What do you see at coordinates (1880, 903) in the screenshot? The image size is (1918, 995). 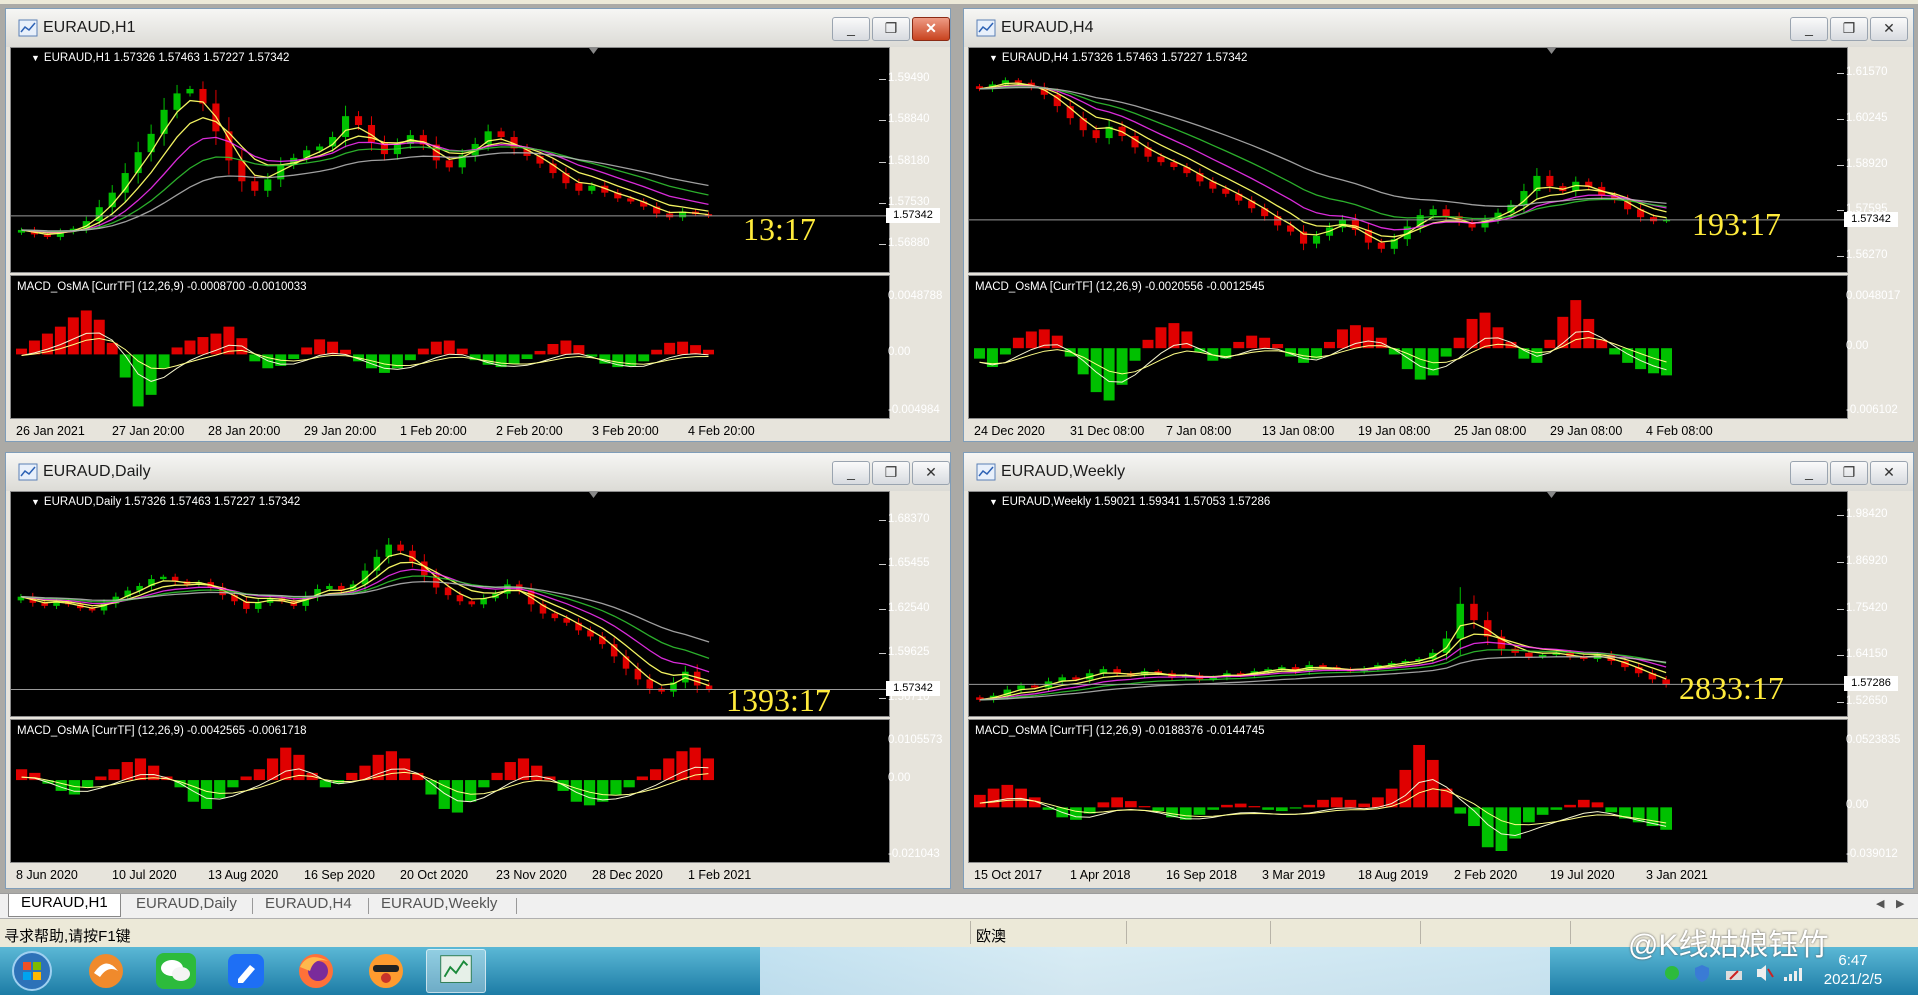 I see `tab-scroll-left-icon: ◀` at bounding box center [1880, 903].